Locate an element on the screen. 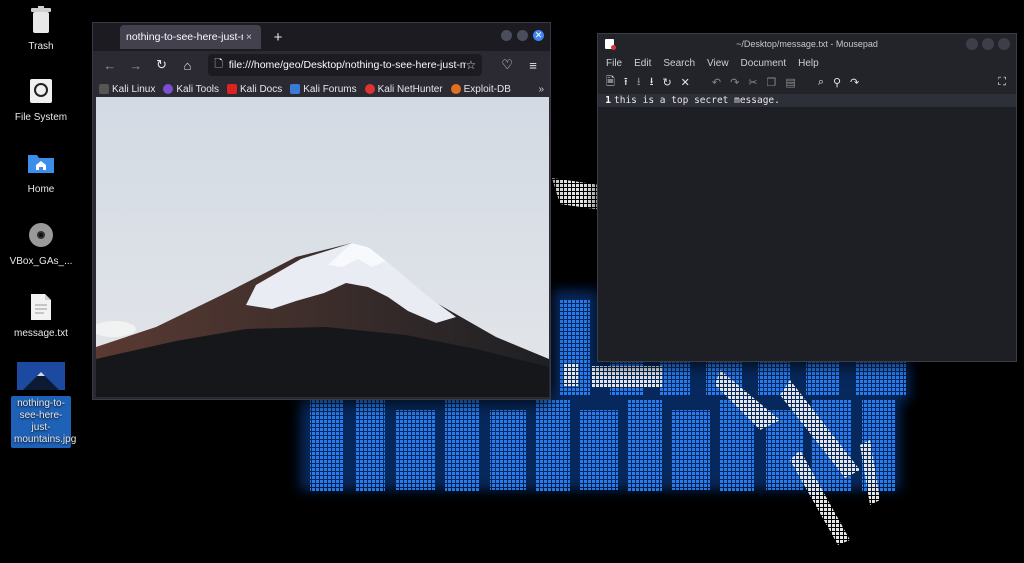 The image size is (1024, 563). browser-tab: nothing-to-see-here-just-mo × is located at coordinates (190, 37).